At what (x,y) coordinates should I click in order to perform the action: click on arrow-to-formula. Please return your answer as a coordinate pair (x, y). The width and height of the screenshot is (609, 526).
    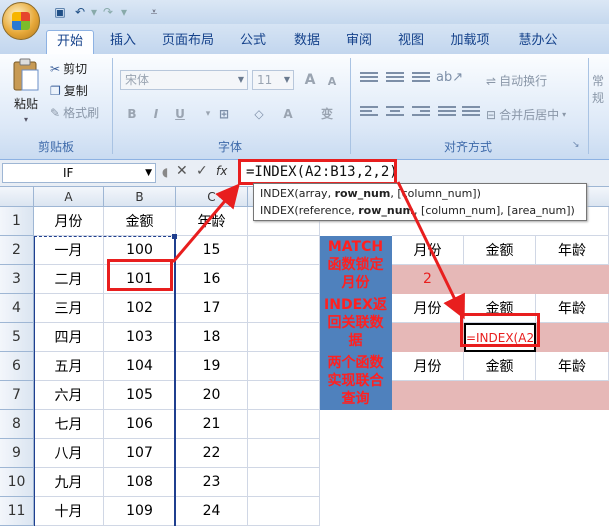
    Looking at the image, I should click on (205, 223).